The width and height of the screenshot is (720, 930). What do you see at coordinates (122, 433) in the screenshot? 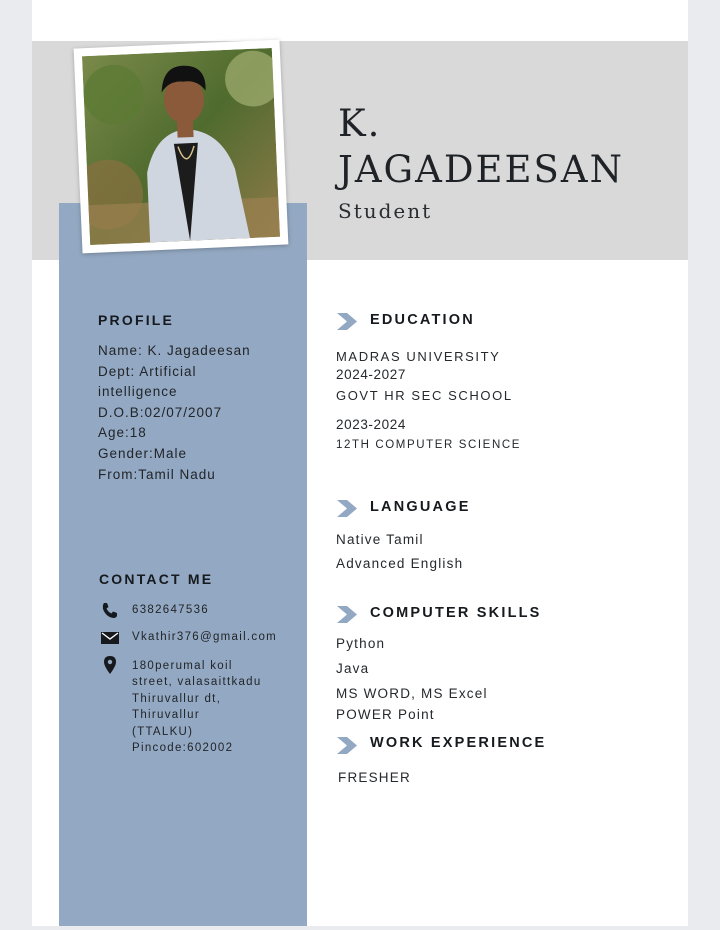
I see `profile-line: Age:18` at bounding box center [122, 433].